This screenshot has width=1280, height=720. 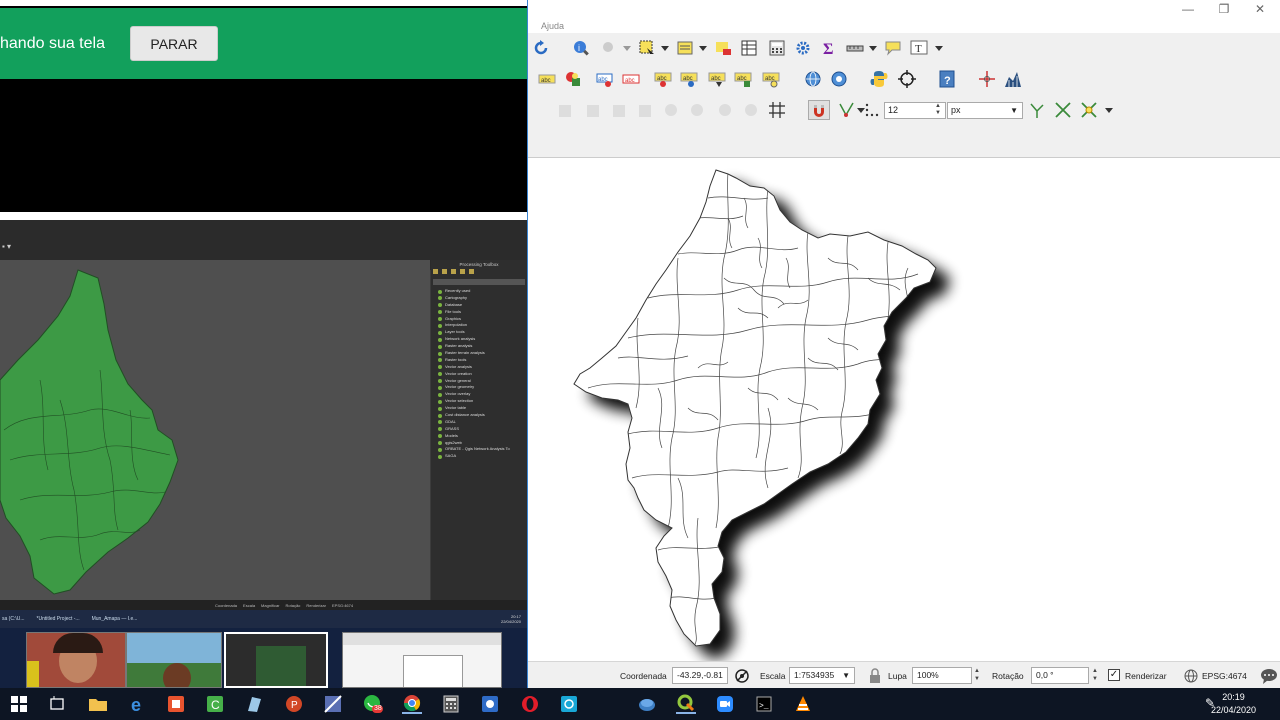 What do you see at coordinates (215, 704) in the screenshot?
I see `app-green-icon: C` at bounding box center [215, 704].